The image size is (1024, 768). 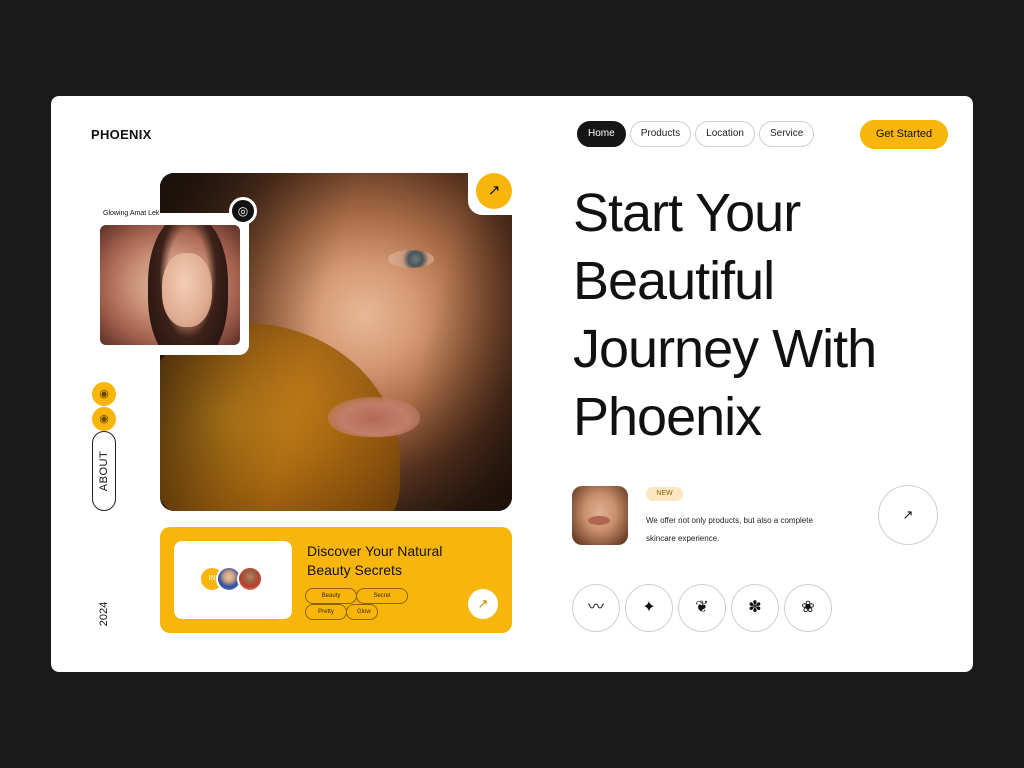 I want to click on feature-icon-row: 〰 ✦ ❦ ✽ ❀, so click(x=702, y=608).